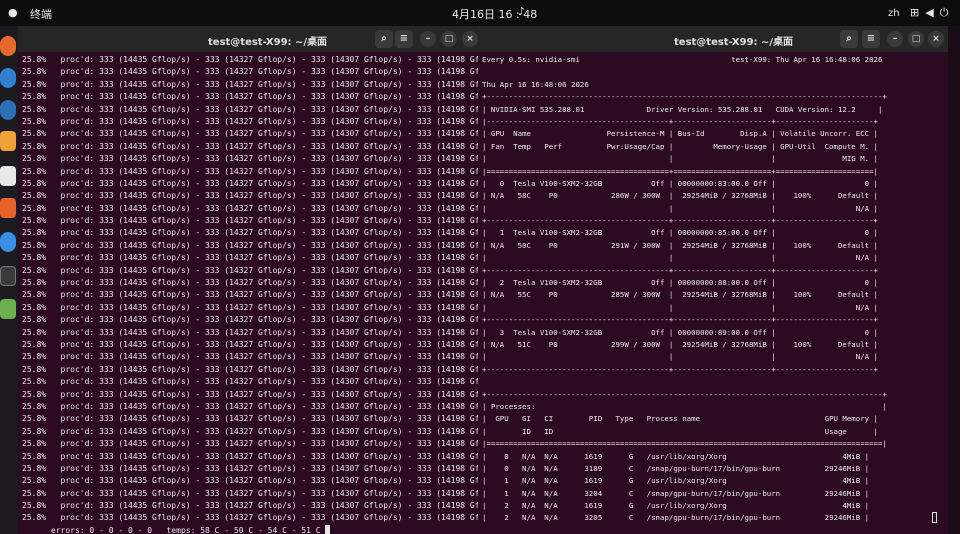 This screenshot has height=534, width=960. I want to click on rhythmbox-icon, so click(8, 110).